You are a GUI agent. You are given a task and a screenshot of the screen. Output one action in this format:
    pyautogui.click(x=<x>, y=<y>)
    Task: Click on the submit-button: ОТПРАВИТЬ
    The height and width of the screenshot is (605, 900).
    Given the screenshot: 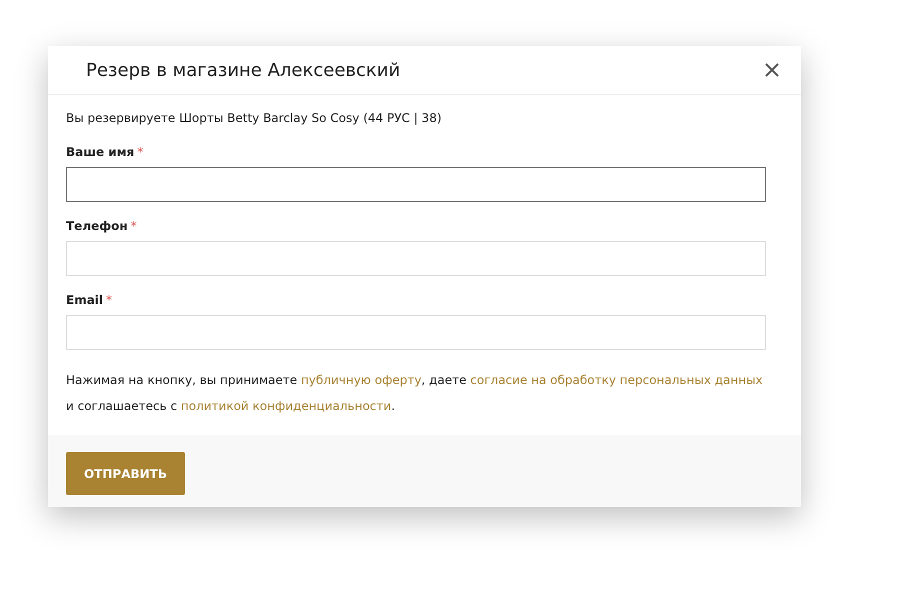 What is the action you would take?
    pyautogui.click(x=125, y=473)
    